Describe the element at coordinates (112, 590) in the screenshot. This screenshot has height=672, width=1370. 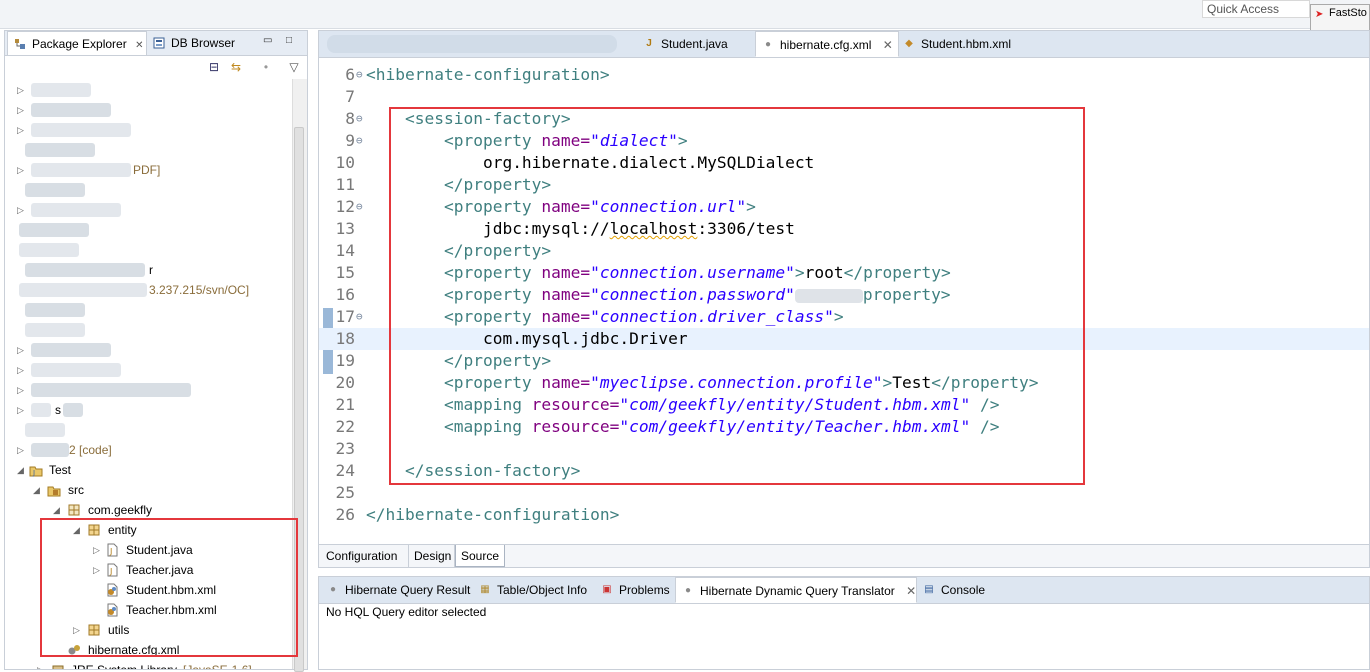
I see `hibernate-mapping-icon` at that location.